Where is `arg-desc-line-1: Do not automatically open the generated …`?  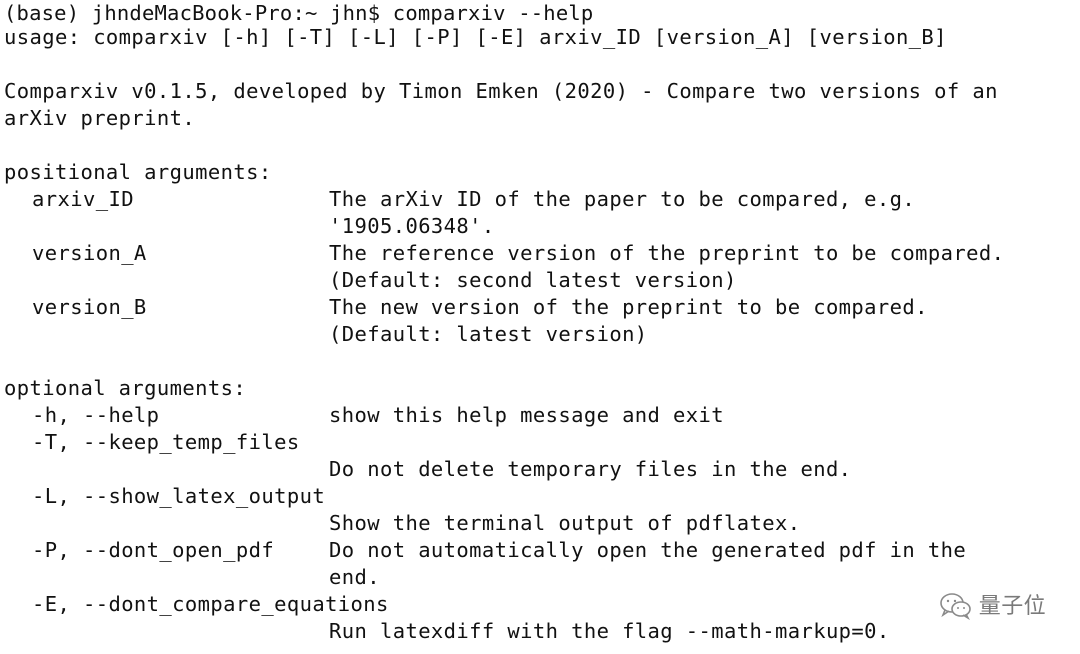 arg-desc-line-1: Do not automatically open the generated … is located at coordinates (648, 550).